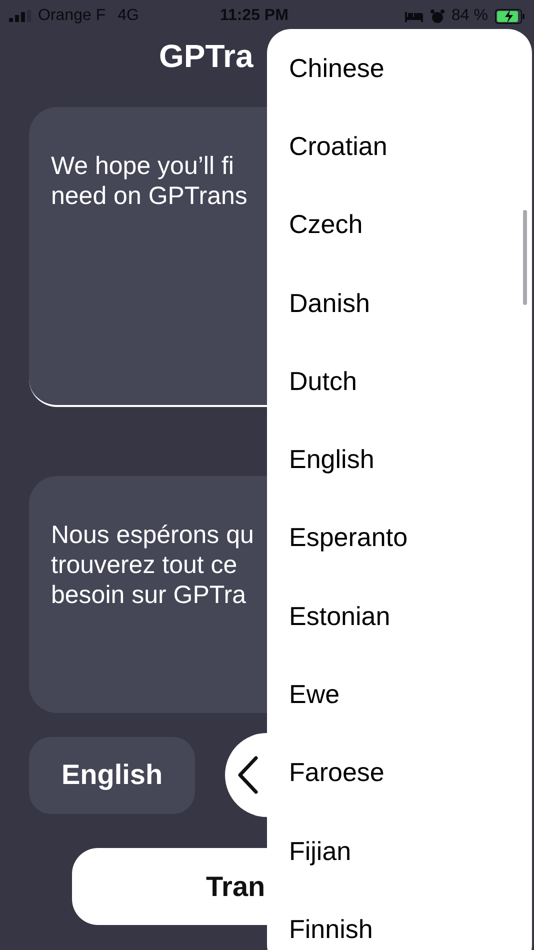 The image size is (534, 950). I want to click on app-title: GPTra, so click(206, 56).